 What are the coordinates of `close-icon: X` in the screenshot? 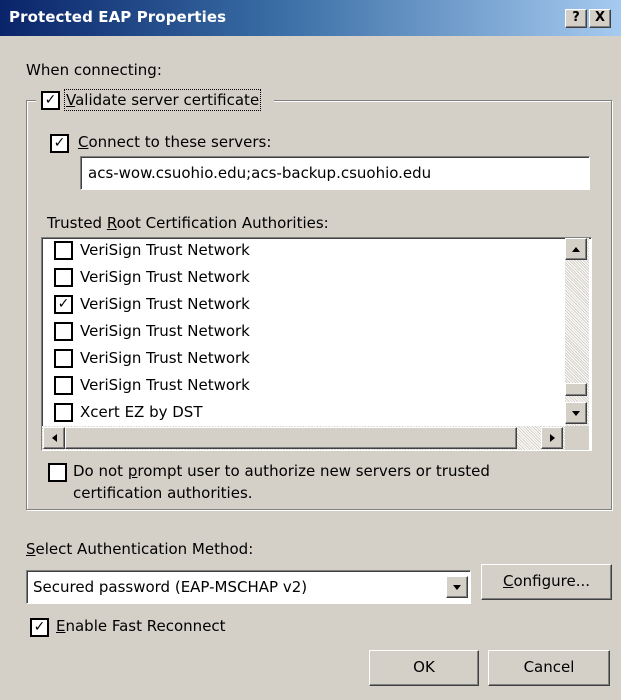 It's located at (600, 17).